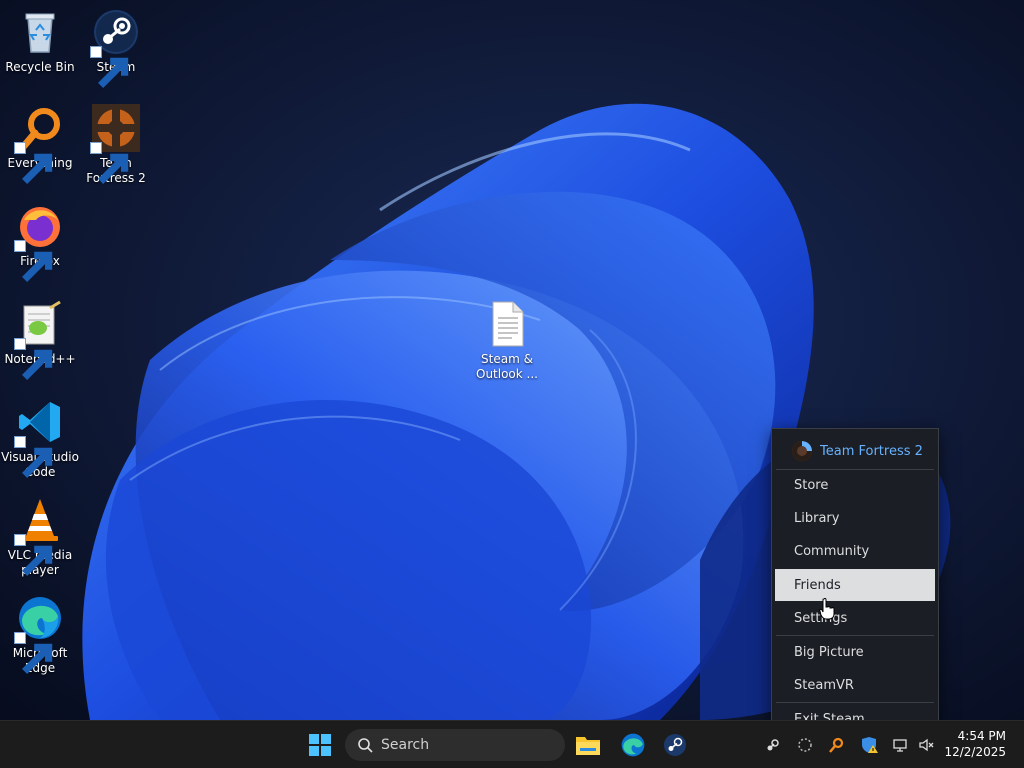 The width and height of the screenshot is (1024, 768). I want to click on start-button, so click(320, 745).